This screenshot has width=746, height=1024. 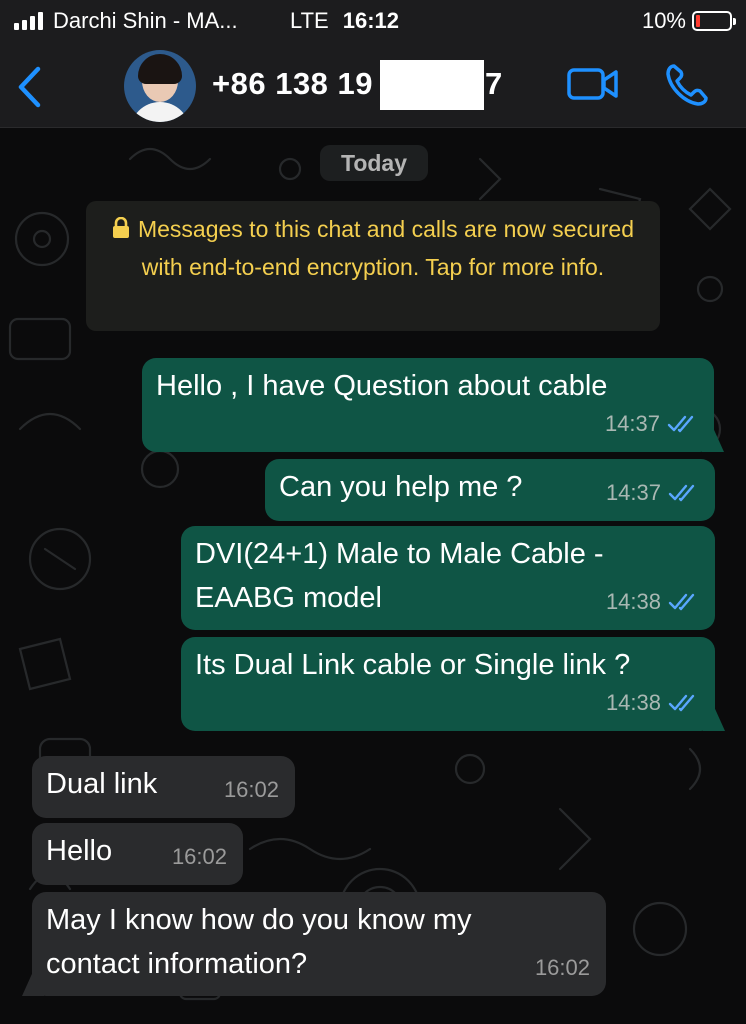 I want to click on video-camera-icon, so click(x=593, y=86).